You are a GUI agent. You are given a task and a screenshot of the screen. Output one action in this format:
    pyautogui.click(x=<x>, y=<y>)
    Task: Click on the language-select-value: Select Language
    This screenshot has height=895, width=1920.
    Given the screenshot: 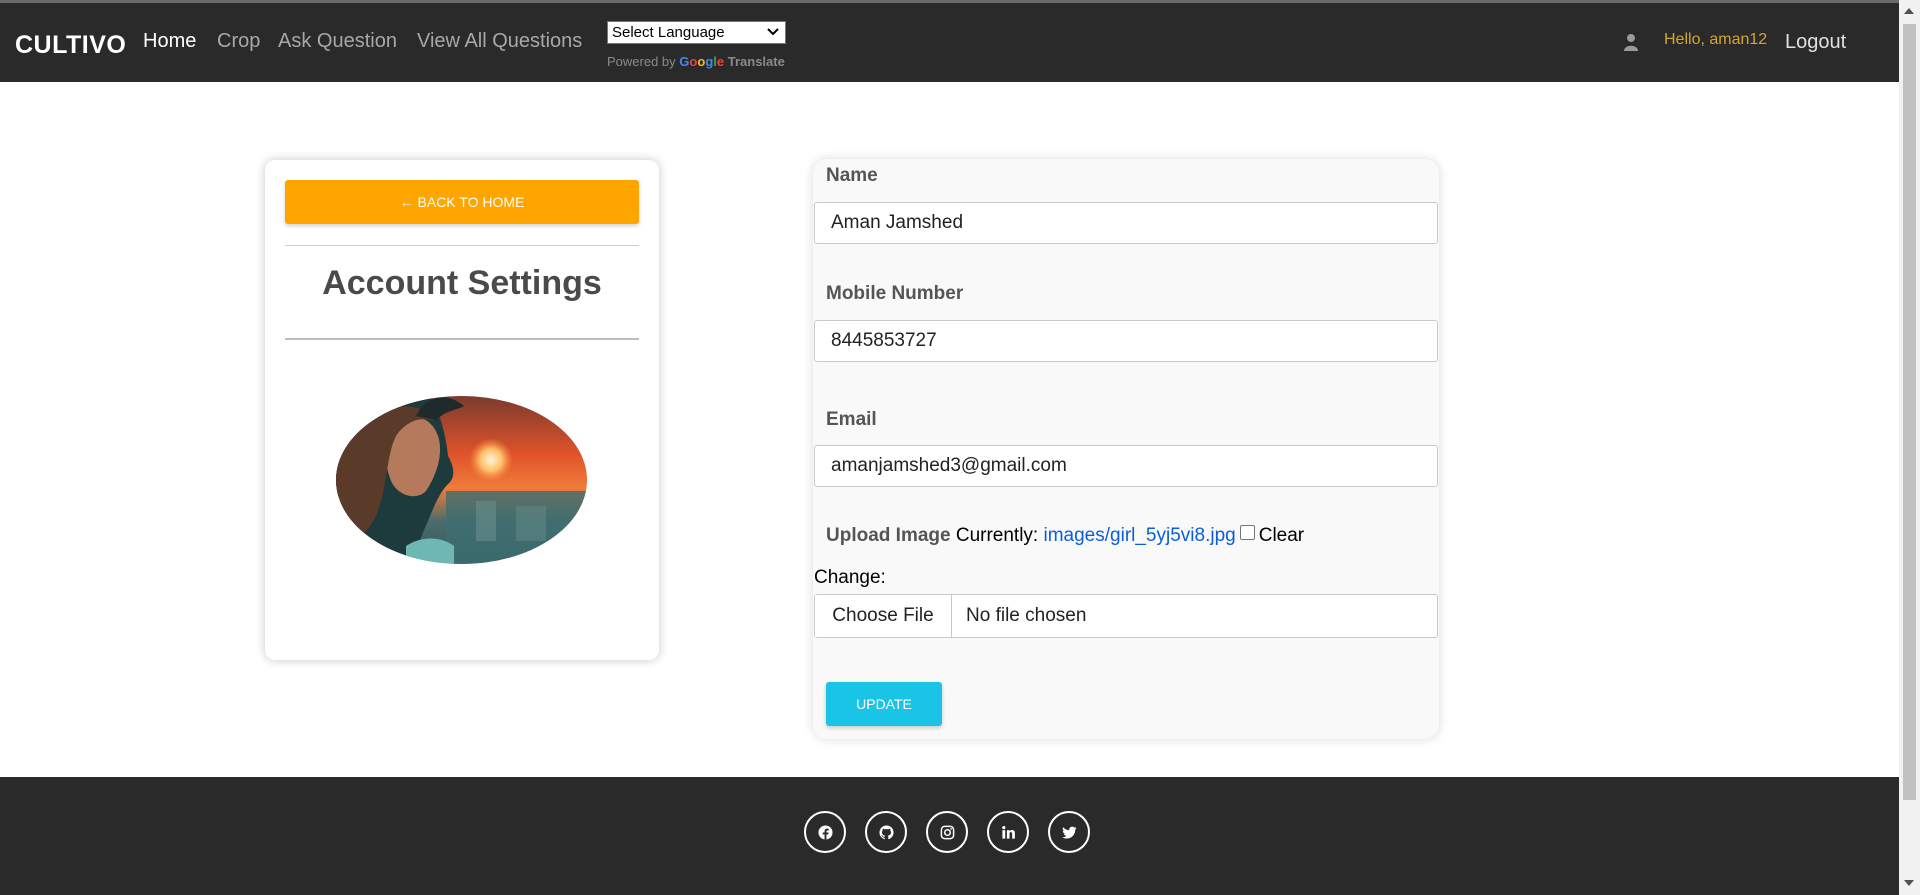 What is the action you would take?
    pyautogui.click(x=668, y=32)
    